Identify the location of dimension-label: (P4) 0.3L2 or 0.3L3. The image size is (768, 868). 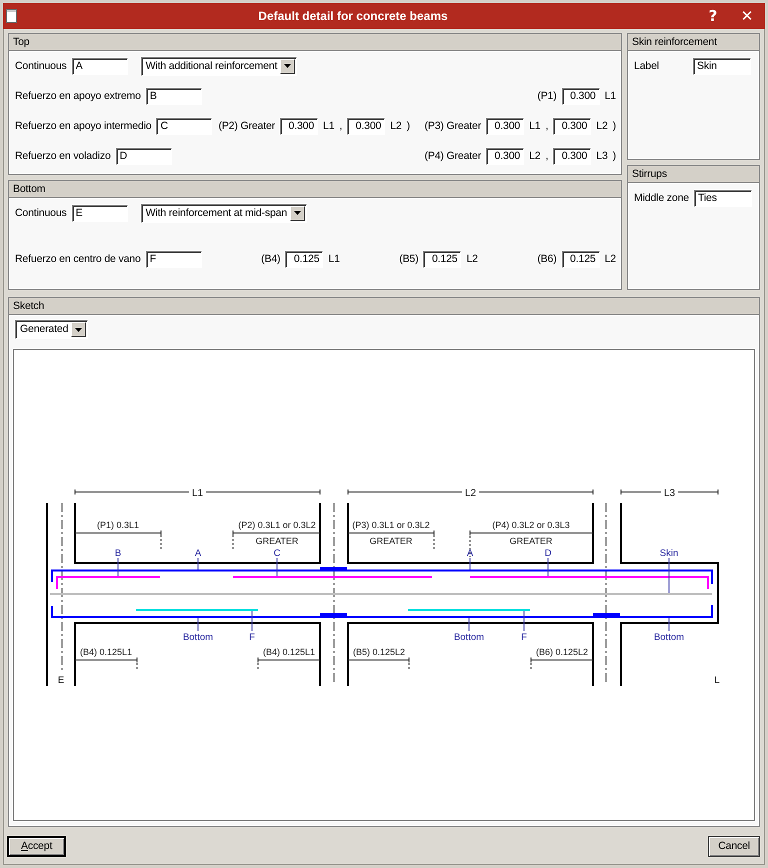
(531, 525).